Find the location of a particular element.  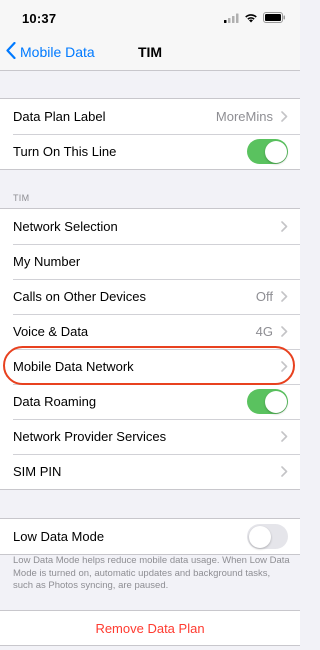

calls-other-devices-label: Calls on Other Devices is located at coordinates (79, 296).